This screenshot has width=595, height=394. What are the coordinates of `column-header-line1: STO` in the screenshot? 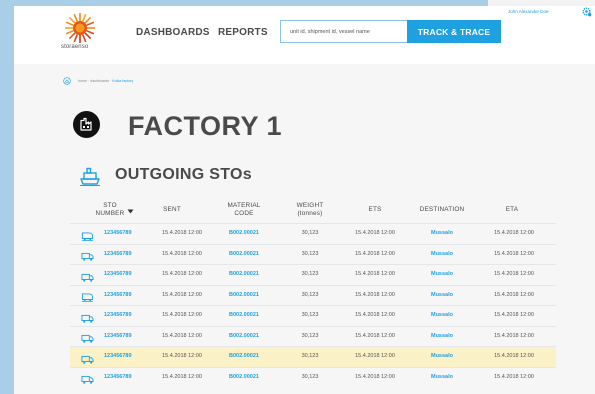 It's located at (110, 205).